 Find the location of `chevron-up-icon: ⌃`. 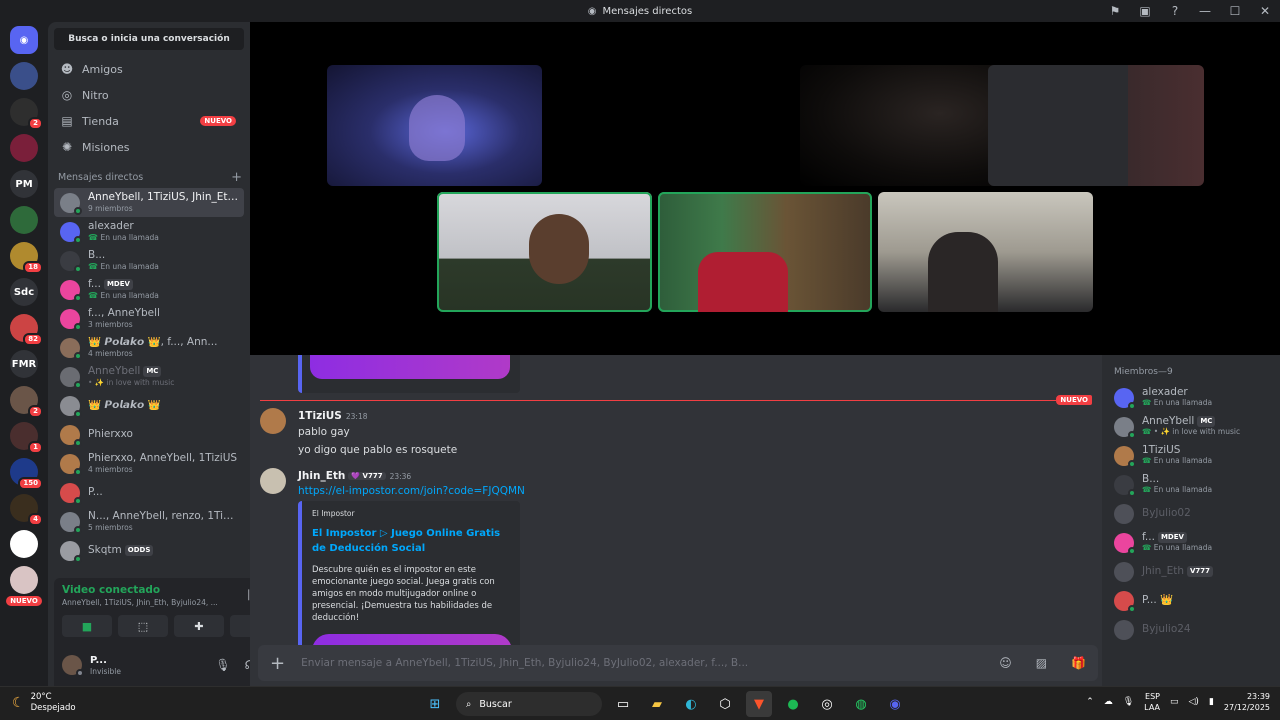

chevron-up-icon: ⌃ is located at coordinates (1090, 702).